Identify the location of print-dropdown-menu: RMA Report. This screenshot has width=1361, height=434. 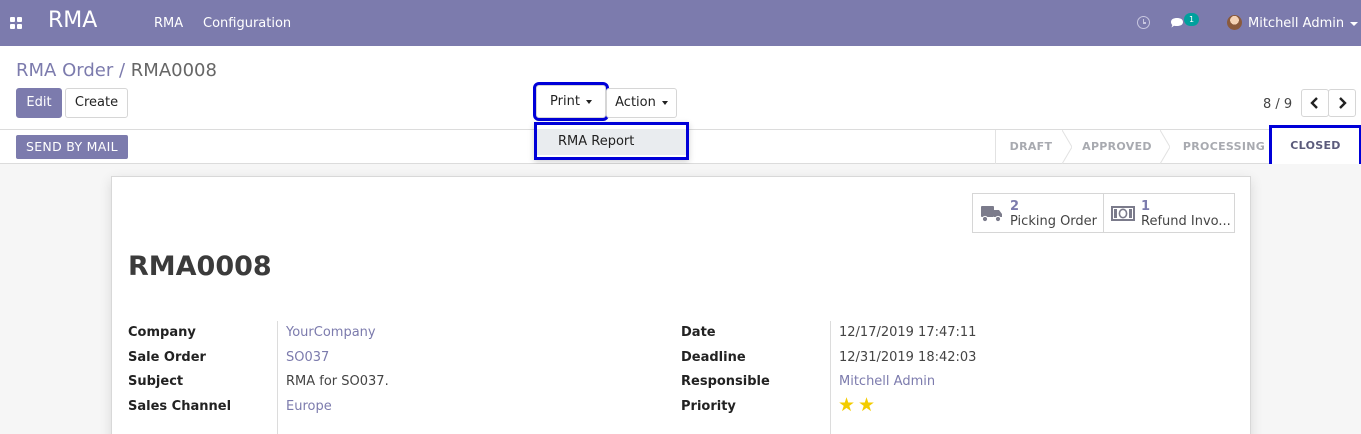
(611, 141).